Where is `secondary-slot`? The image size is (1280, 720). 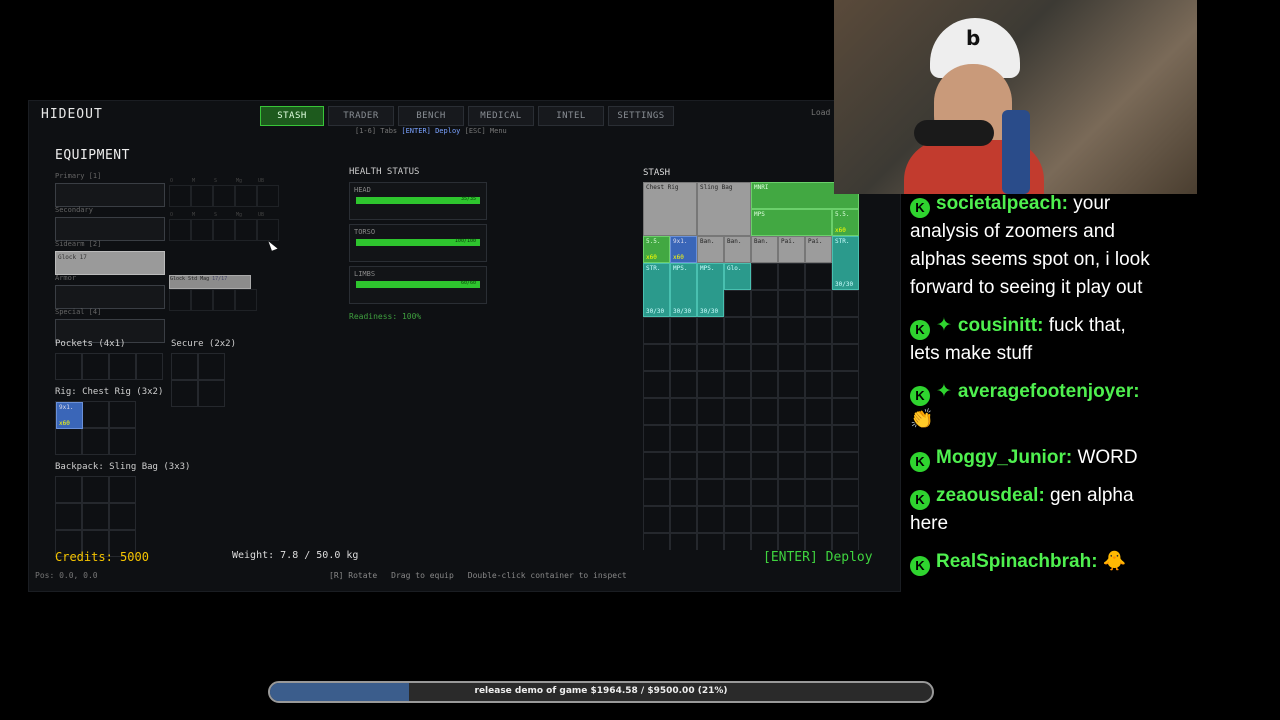
secondary-slot is located at coordinates (110, 229).